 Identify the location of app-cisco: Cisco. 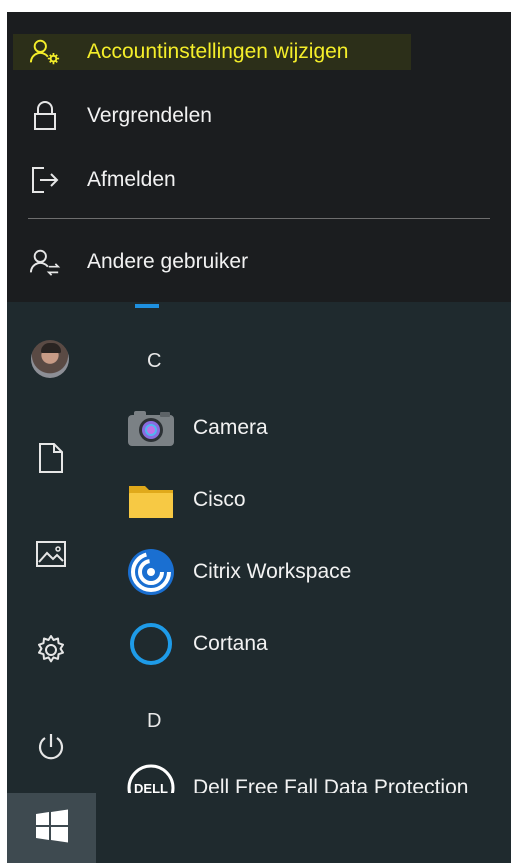
(315, 500).